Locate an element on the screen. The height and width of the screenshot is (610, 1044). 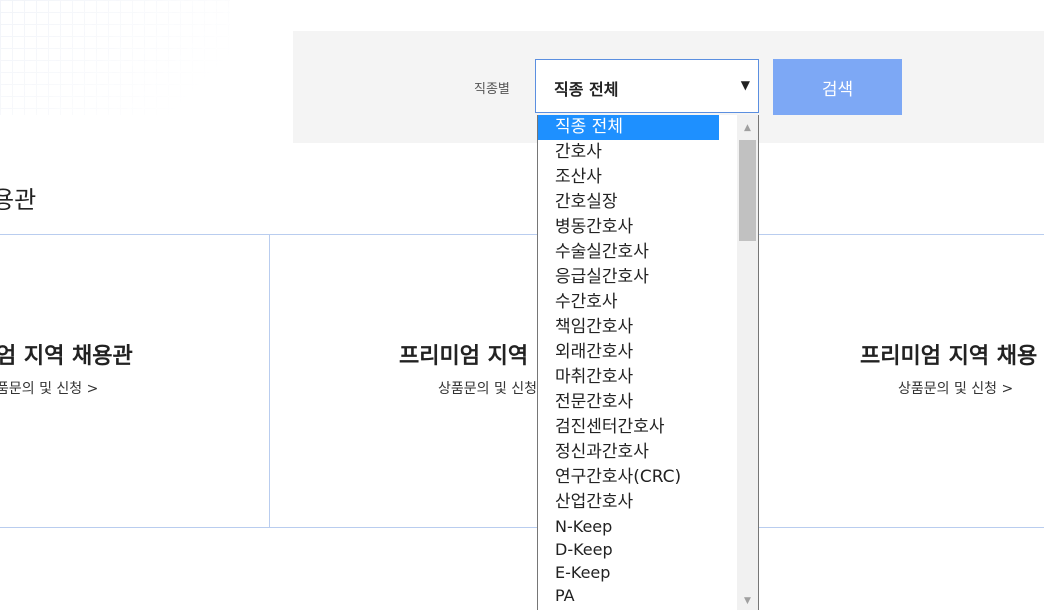
cards-bottom-border is located at coordinates (522, 527).